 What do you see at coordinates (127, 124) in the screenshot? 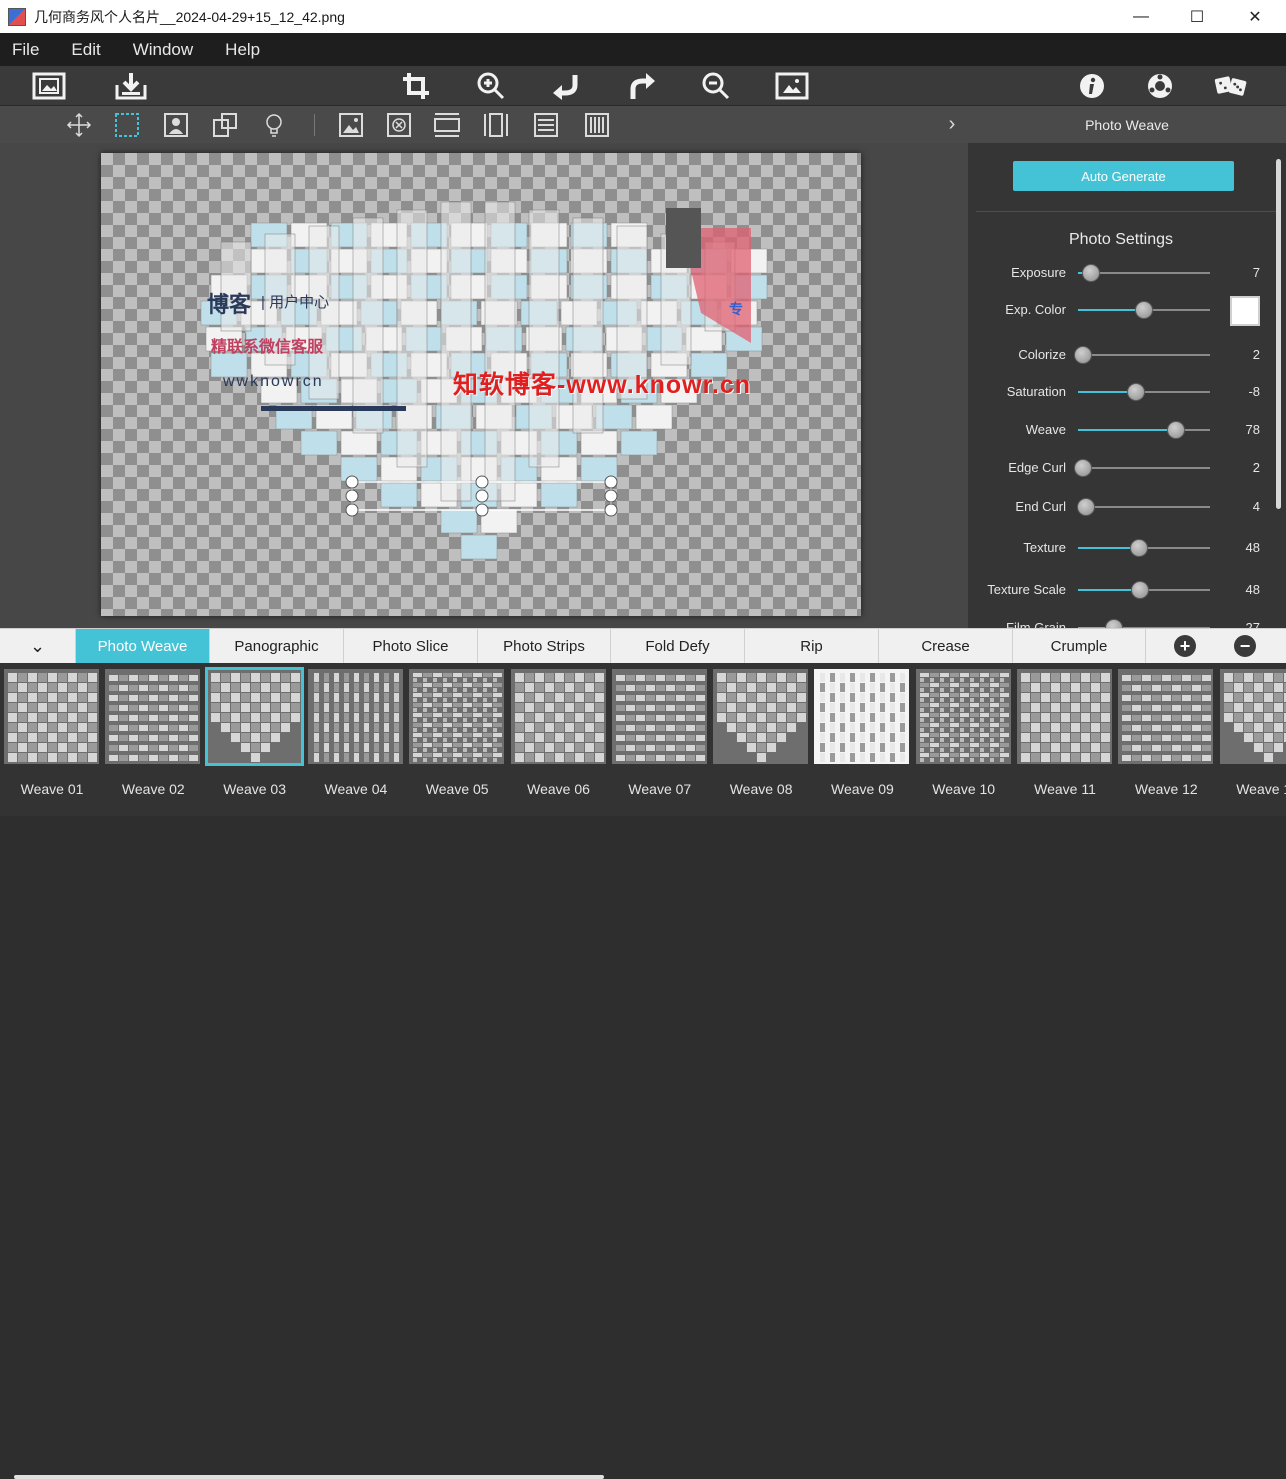
I see `select-tool` at bounding box center [127, 124].